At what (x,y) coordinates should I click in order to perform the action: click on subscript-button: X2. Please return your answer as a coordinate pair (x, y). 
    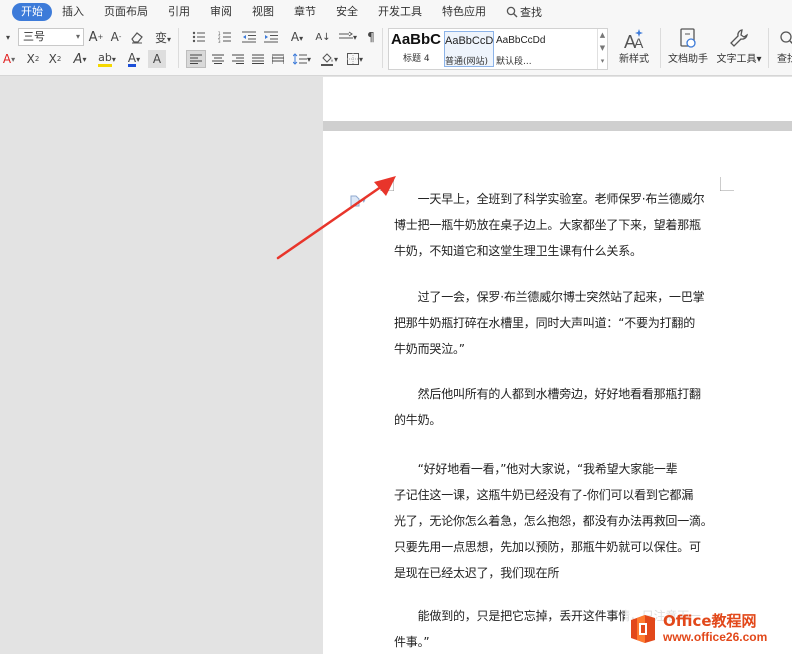
    Looking at the image, I should click on (55, 59).